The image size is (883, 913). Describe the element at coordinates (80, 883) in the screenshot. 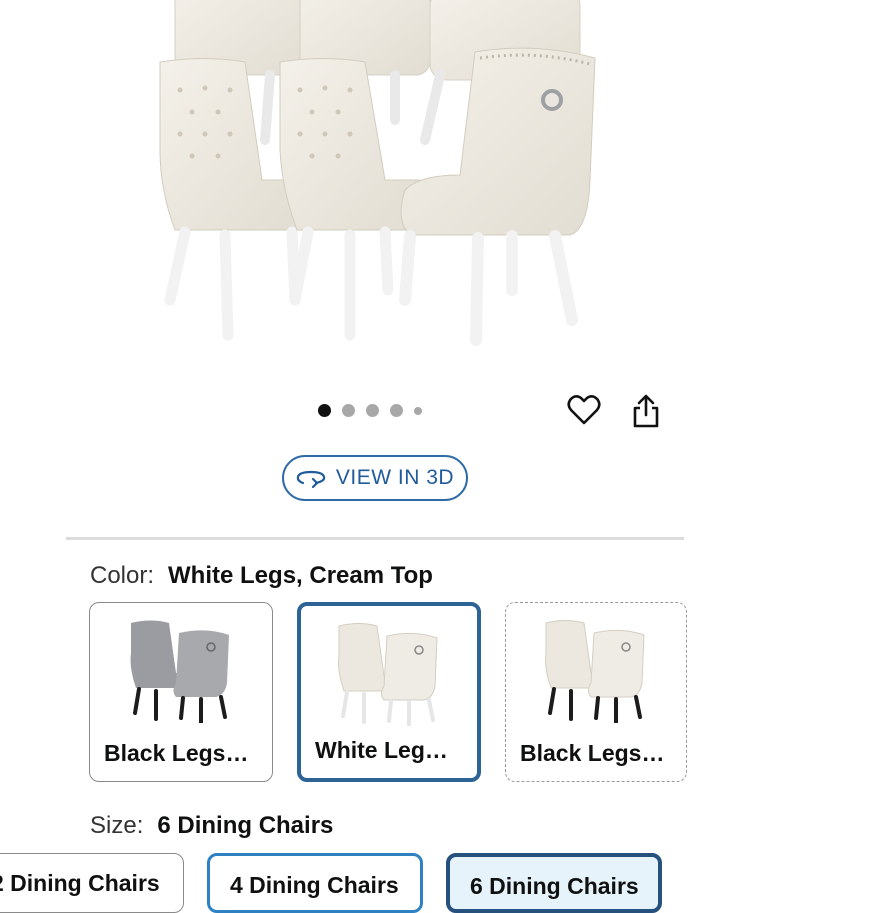

I see `size-option-label: 2 Dining Chairs` at that location.